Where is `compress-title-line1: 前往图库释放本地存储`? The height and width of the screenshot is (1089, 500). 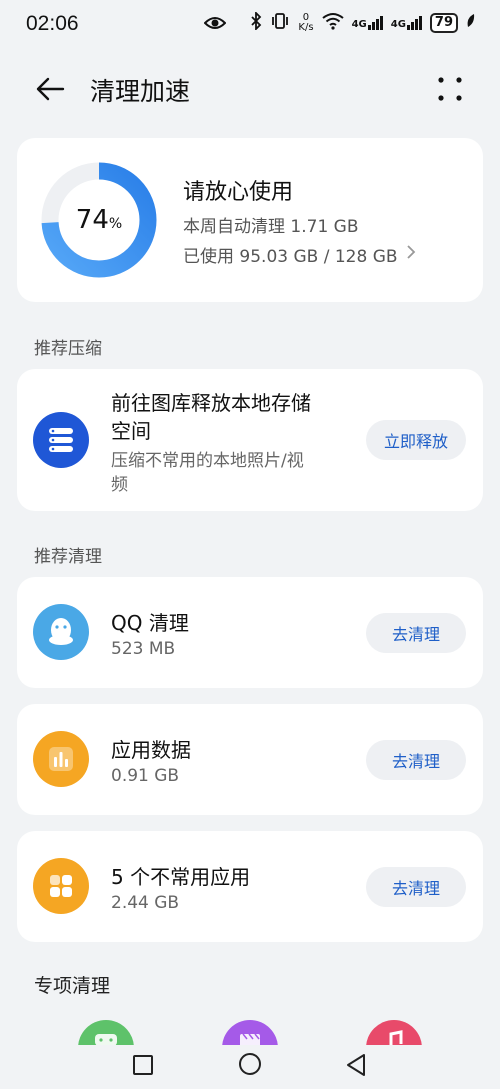
compress-title-line1: 前往图库释放本地存储 is located at coordinates (211, 403).